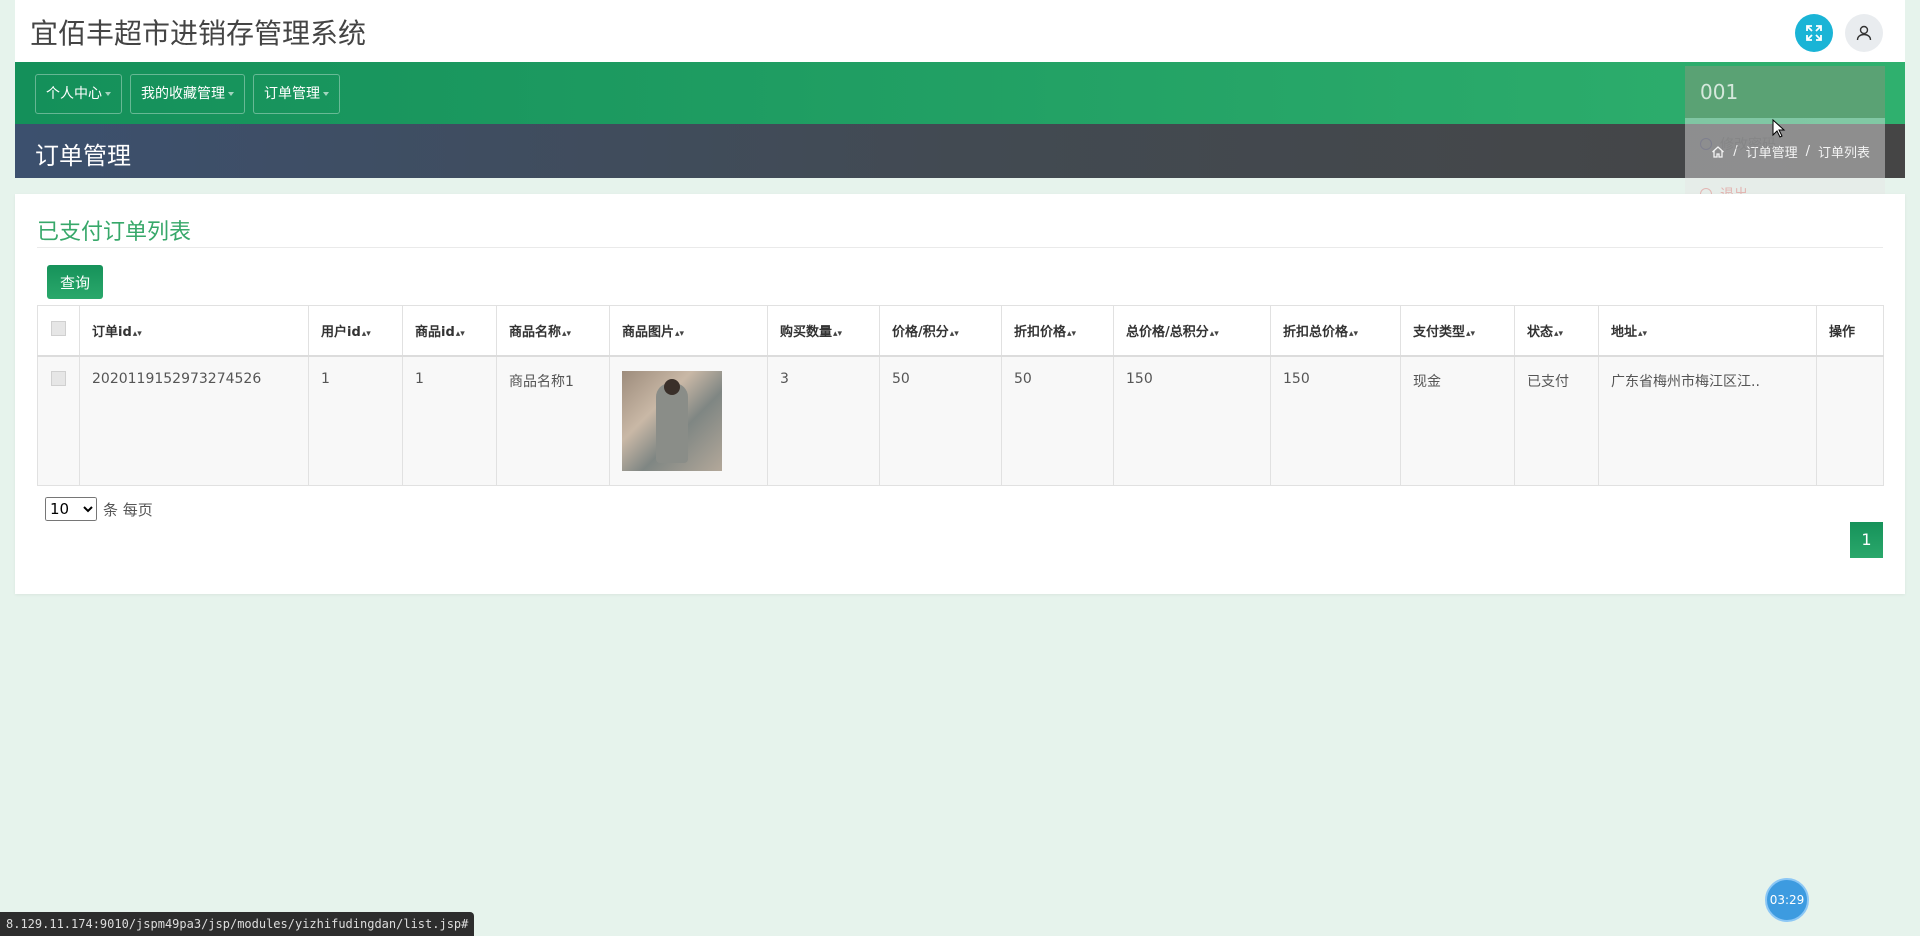 The height and width of the screenshot is (936, 1920). Describe the element at coordinates (1706, 144) in the screenshot. I see `clock-icon` at that location.